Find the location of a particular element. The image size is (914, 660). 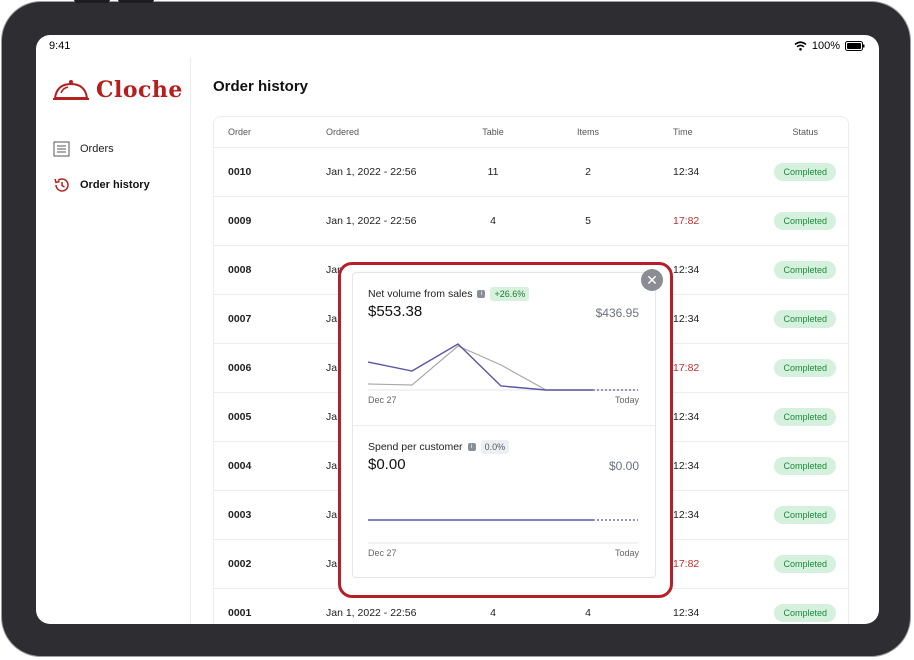

column-header: Time is located at coordinates (683, 132).